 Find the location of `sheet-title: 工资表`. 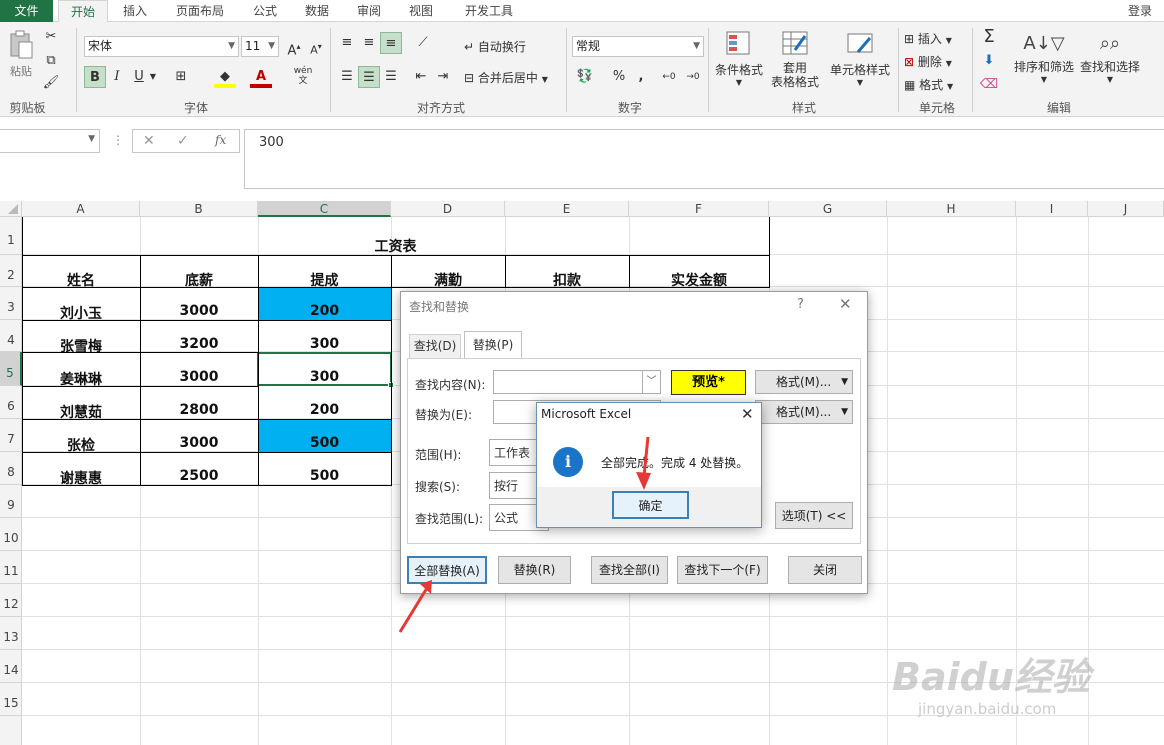

sheet-title: 工资表 is located at coordinates (395, 246).